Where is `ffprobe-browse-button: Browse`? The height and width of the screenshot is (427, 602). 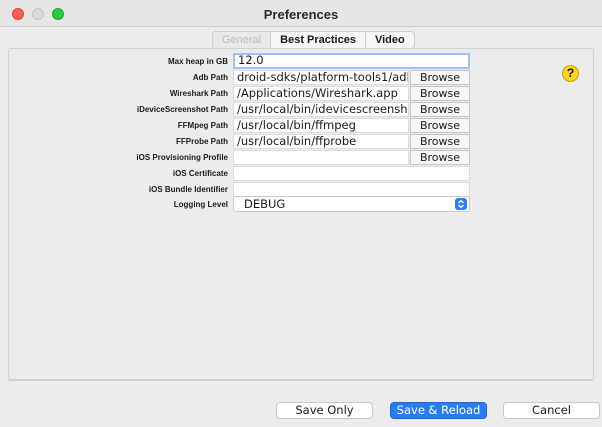
ffprobe-browse-button: Browse is located at coordinates (440, 141).